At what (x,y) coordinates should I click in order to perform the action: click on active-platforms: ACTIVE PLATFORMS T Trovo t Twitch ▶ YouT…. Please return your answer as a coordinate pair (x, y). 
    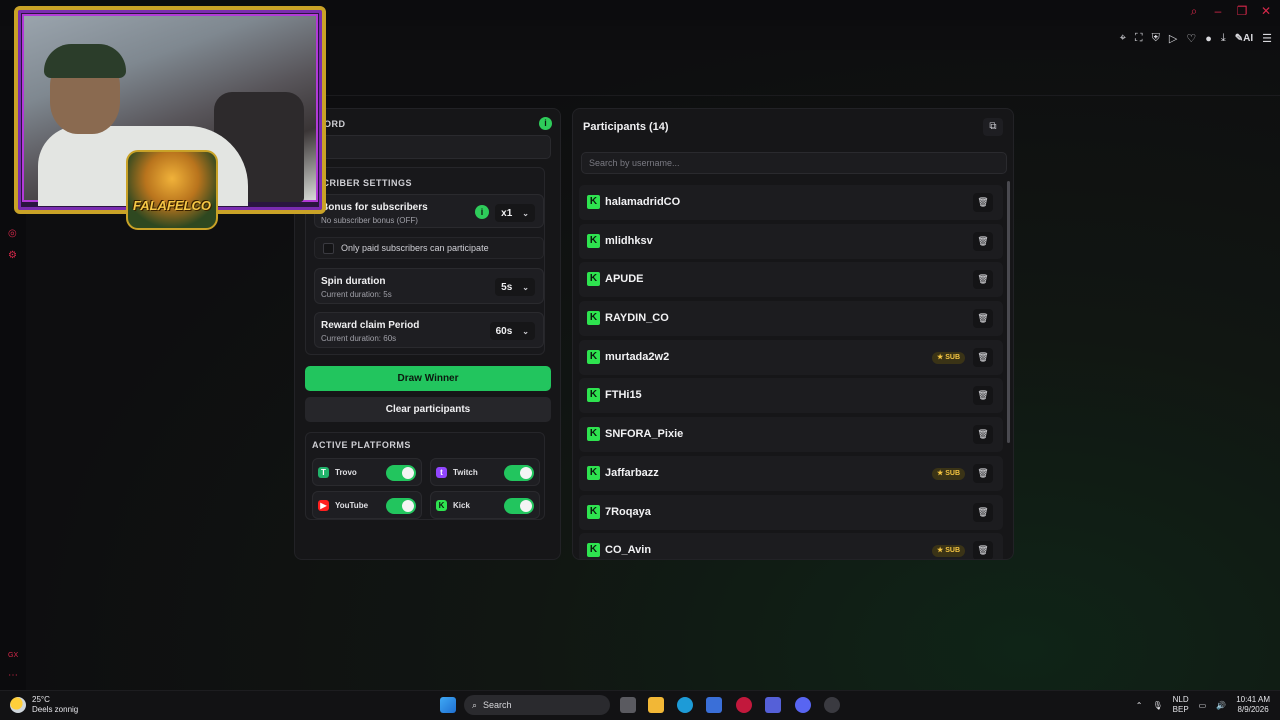
    Looking at the image, I should click on (425, 476).